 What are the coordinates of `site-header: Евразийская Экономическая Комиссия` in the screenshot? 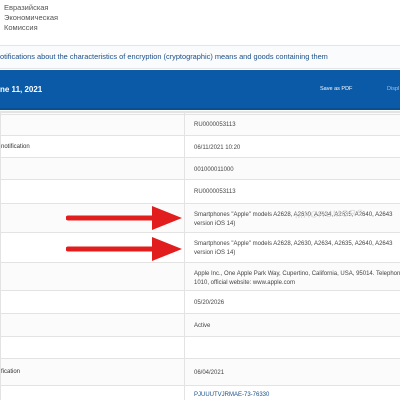 It's located at (200, 18).